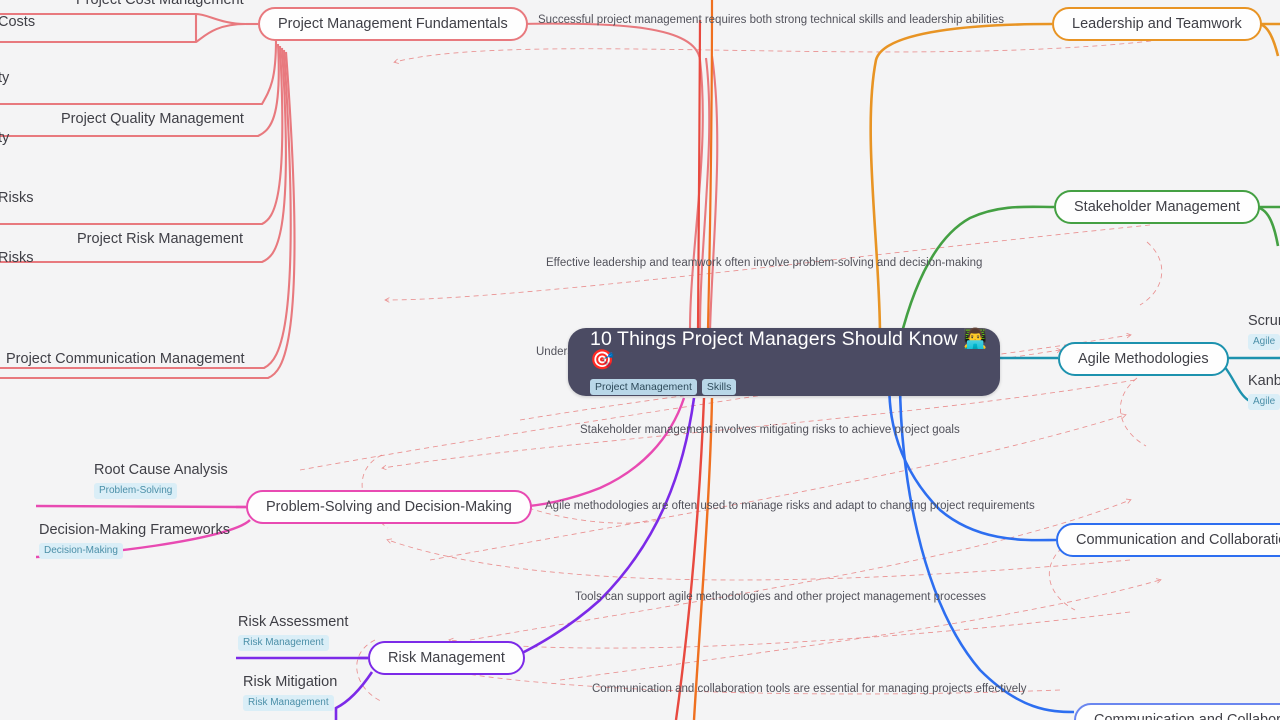  Describe the element at coordinates (1264, 332) in the screenshot. I see `leaf-scrum: Scrum Agile` at that location.